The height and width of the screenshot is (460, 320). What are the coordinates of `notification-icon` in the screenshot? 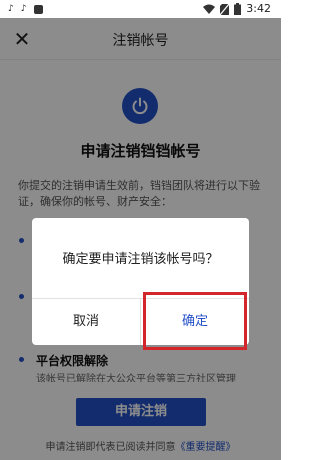 It's located at (38, 9).